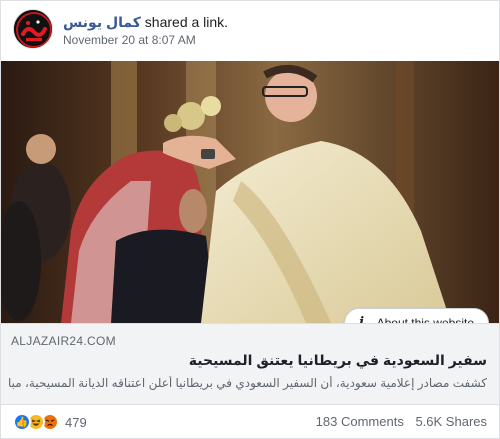 The width and height of the screenshot is (500, 439). What do you see at coordinates (186, 22) in the screenshot?
I see `post-action-text: shared a link.` at bounding box center [186, 22].